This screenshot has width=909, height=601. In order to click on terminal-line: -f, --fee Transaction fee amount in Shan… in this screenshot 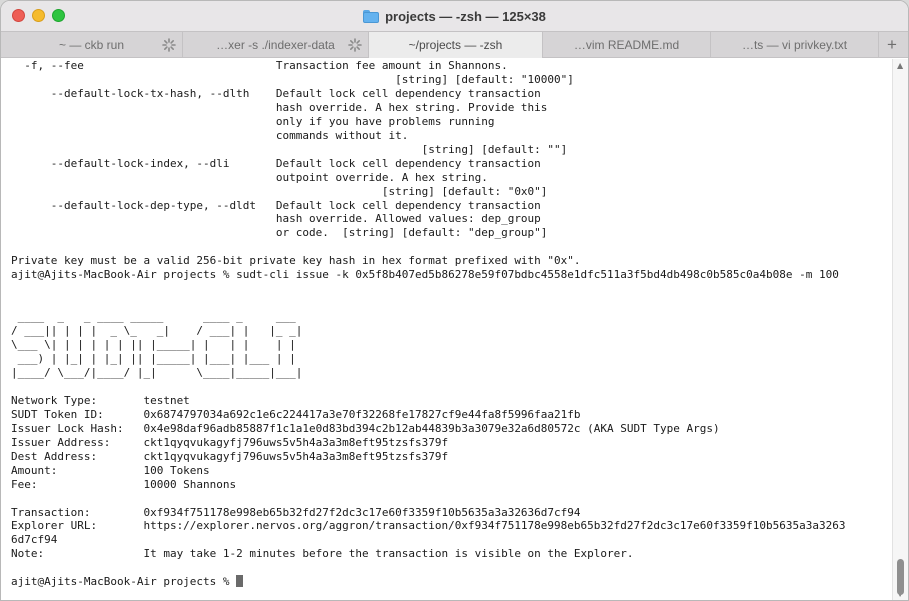, I will do `click(259, 65)`.